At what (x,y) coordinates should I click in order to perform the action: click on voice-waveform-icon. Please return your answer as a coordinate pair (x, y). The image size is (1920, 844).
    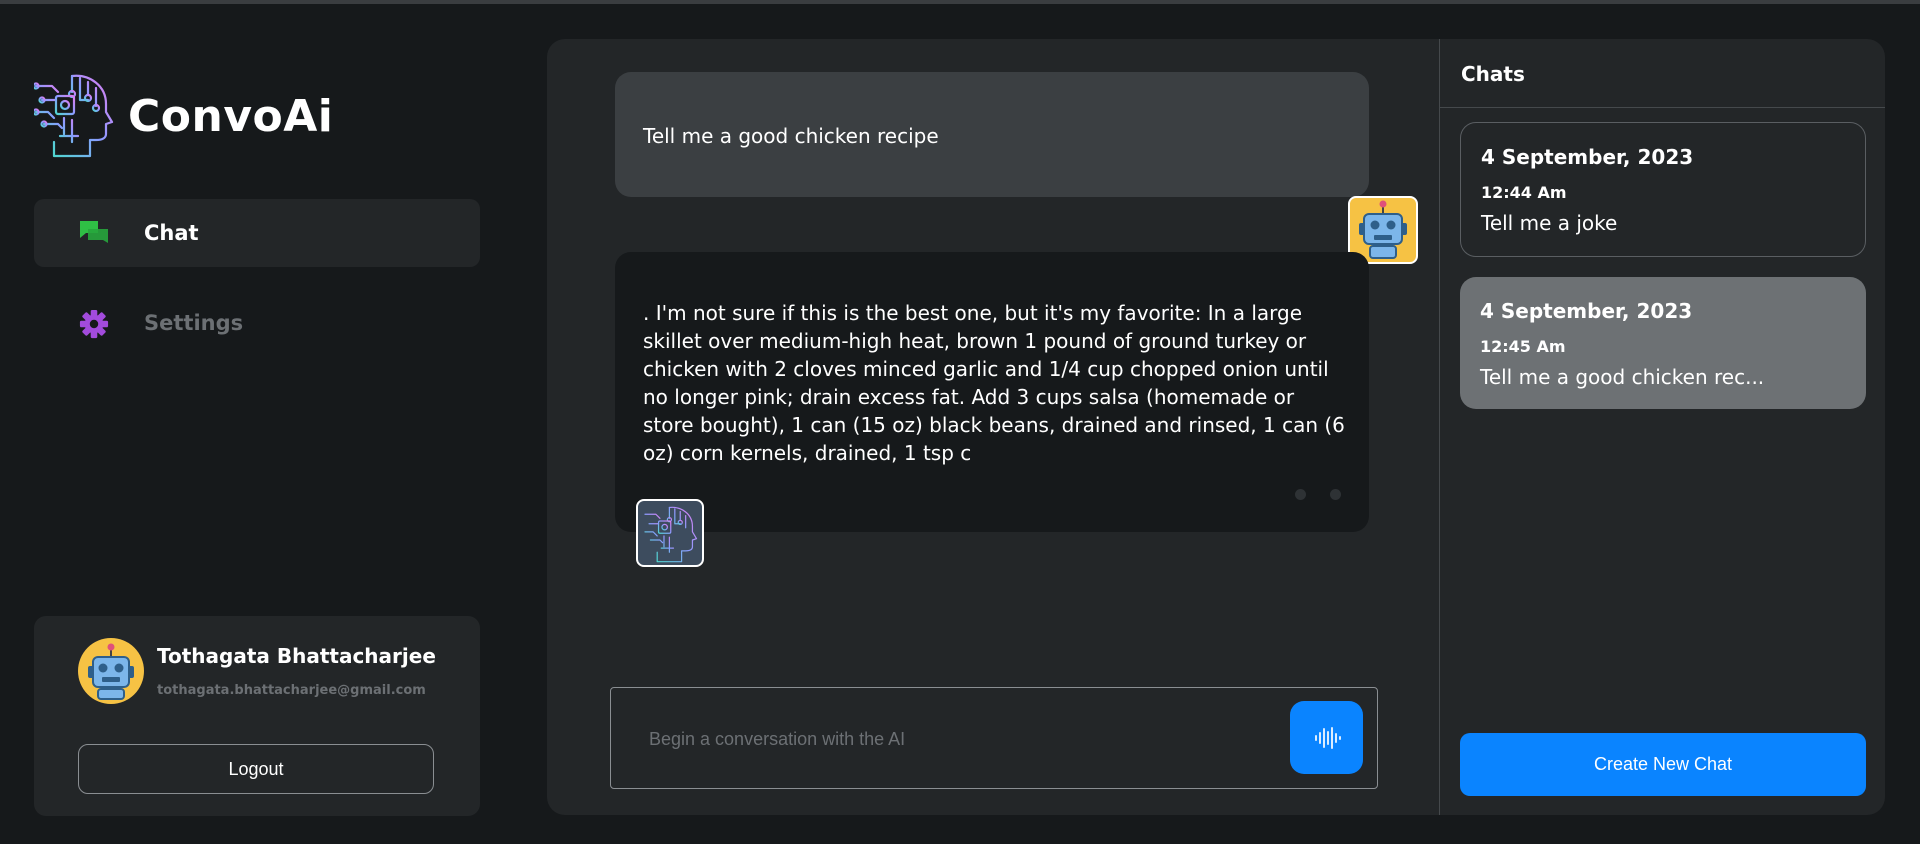
    Looking at the image, I should click on (1327, 737).